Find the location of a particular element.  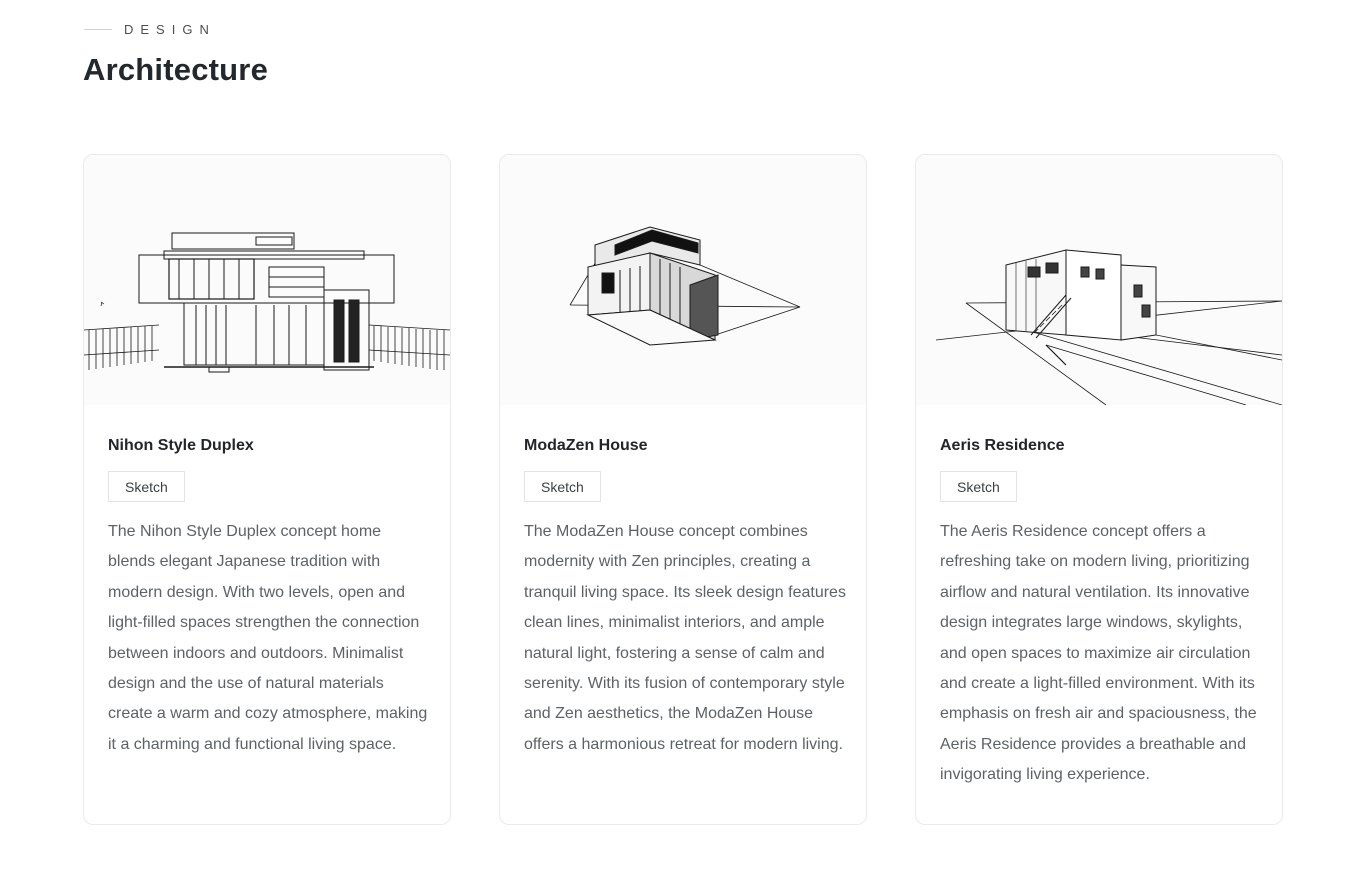

card-title: Aeris Residence is located at coordinates (1002, 446).